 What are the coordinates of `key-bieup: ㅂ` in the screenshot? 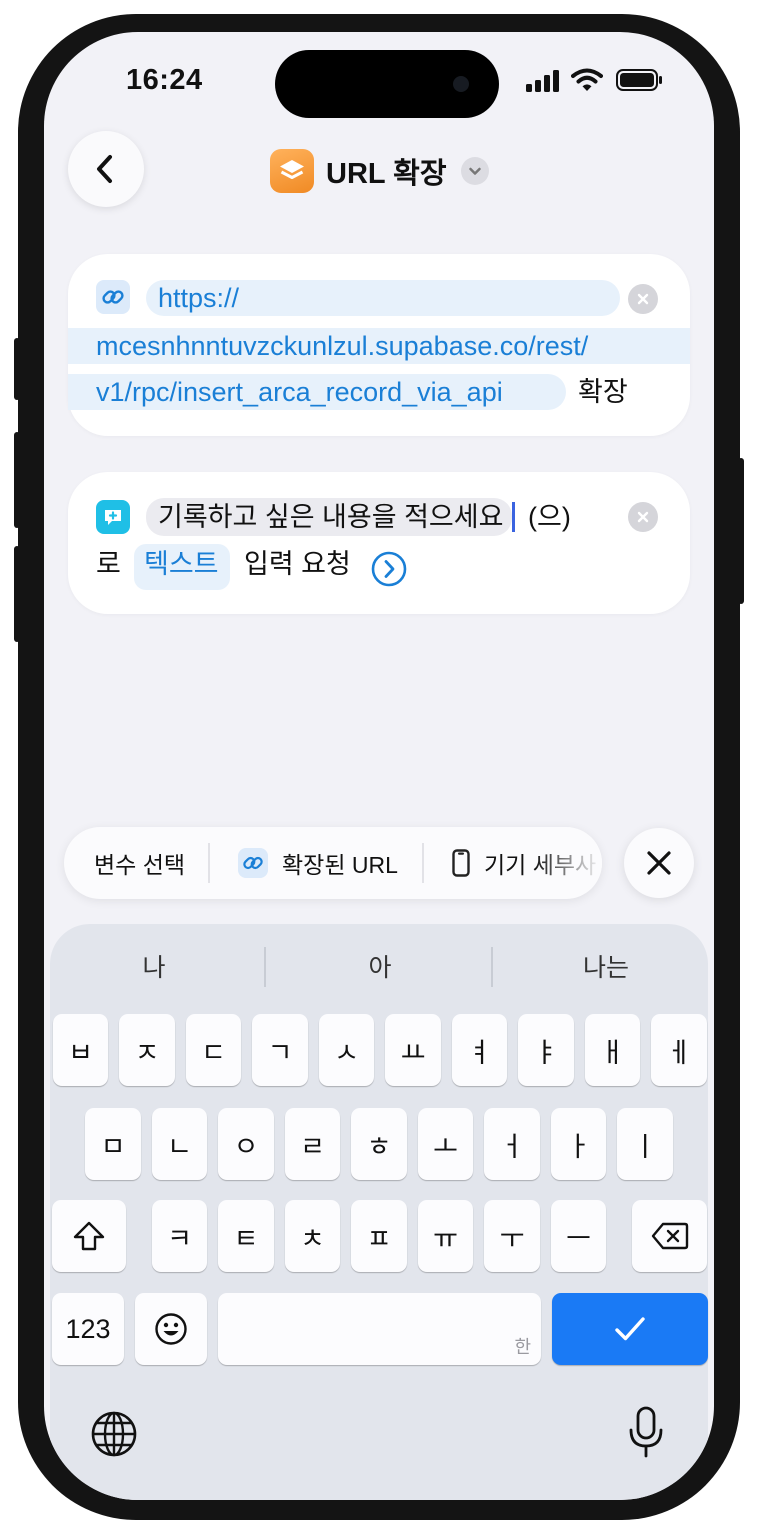 It's located at (80, 1050).